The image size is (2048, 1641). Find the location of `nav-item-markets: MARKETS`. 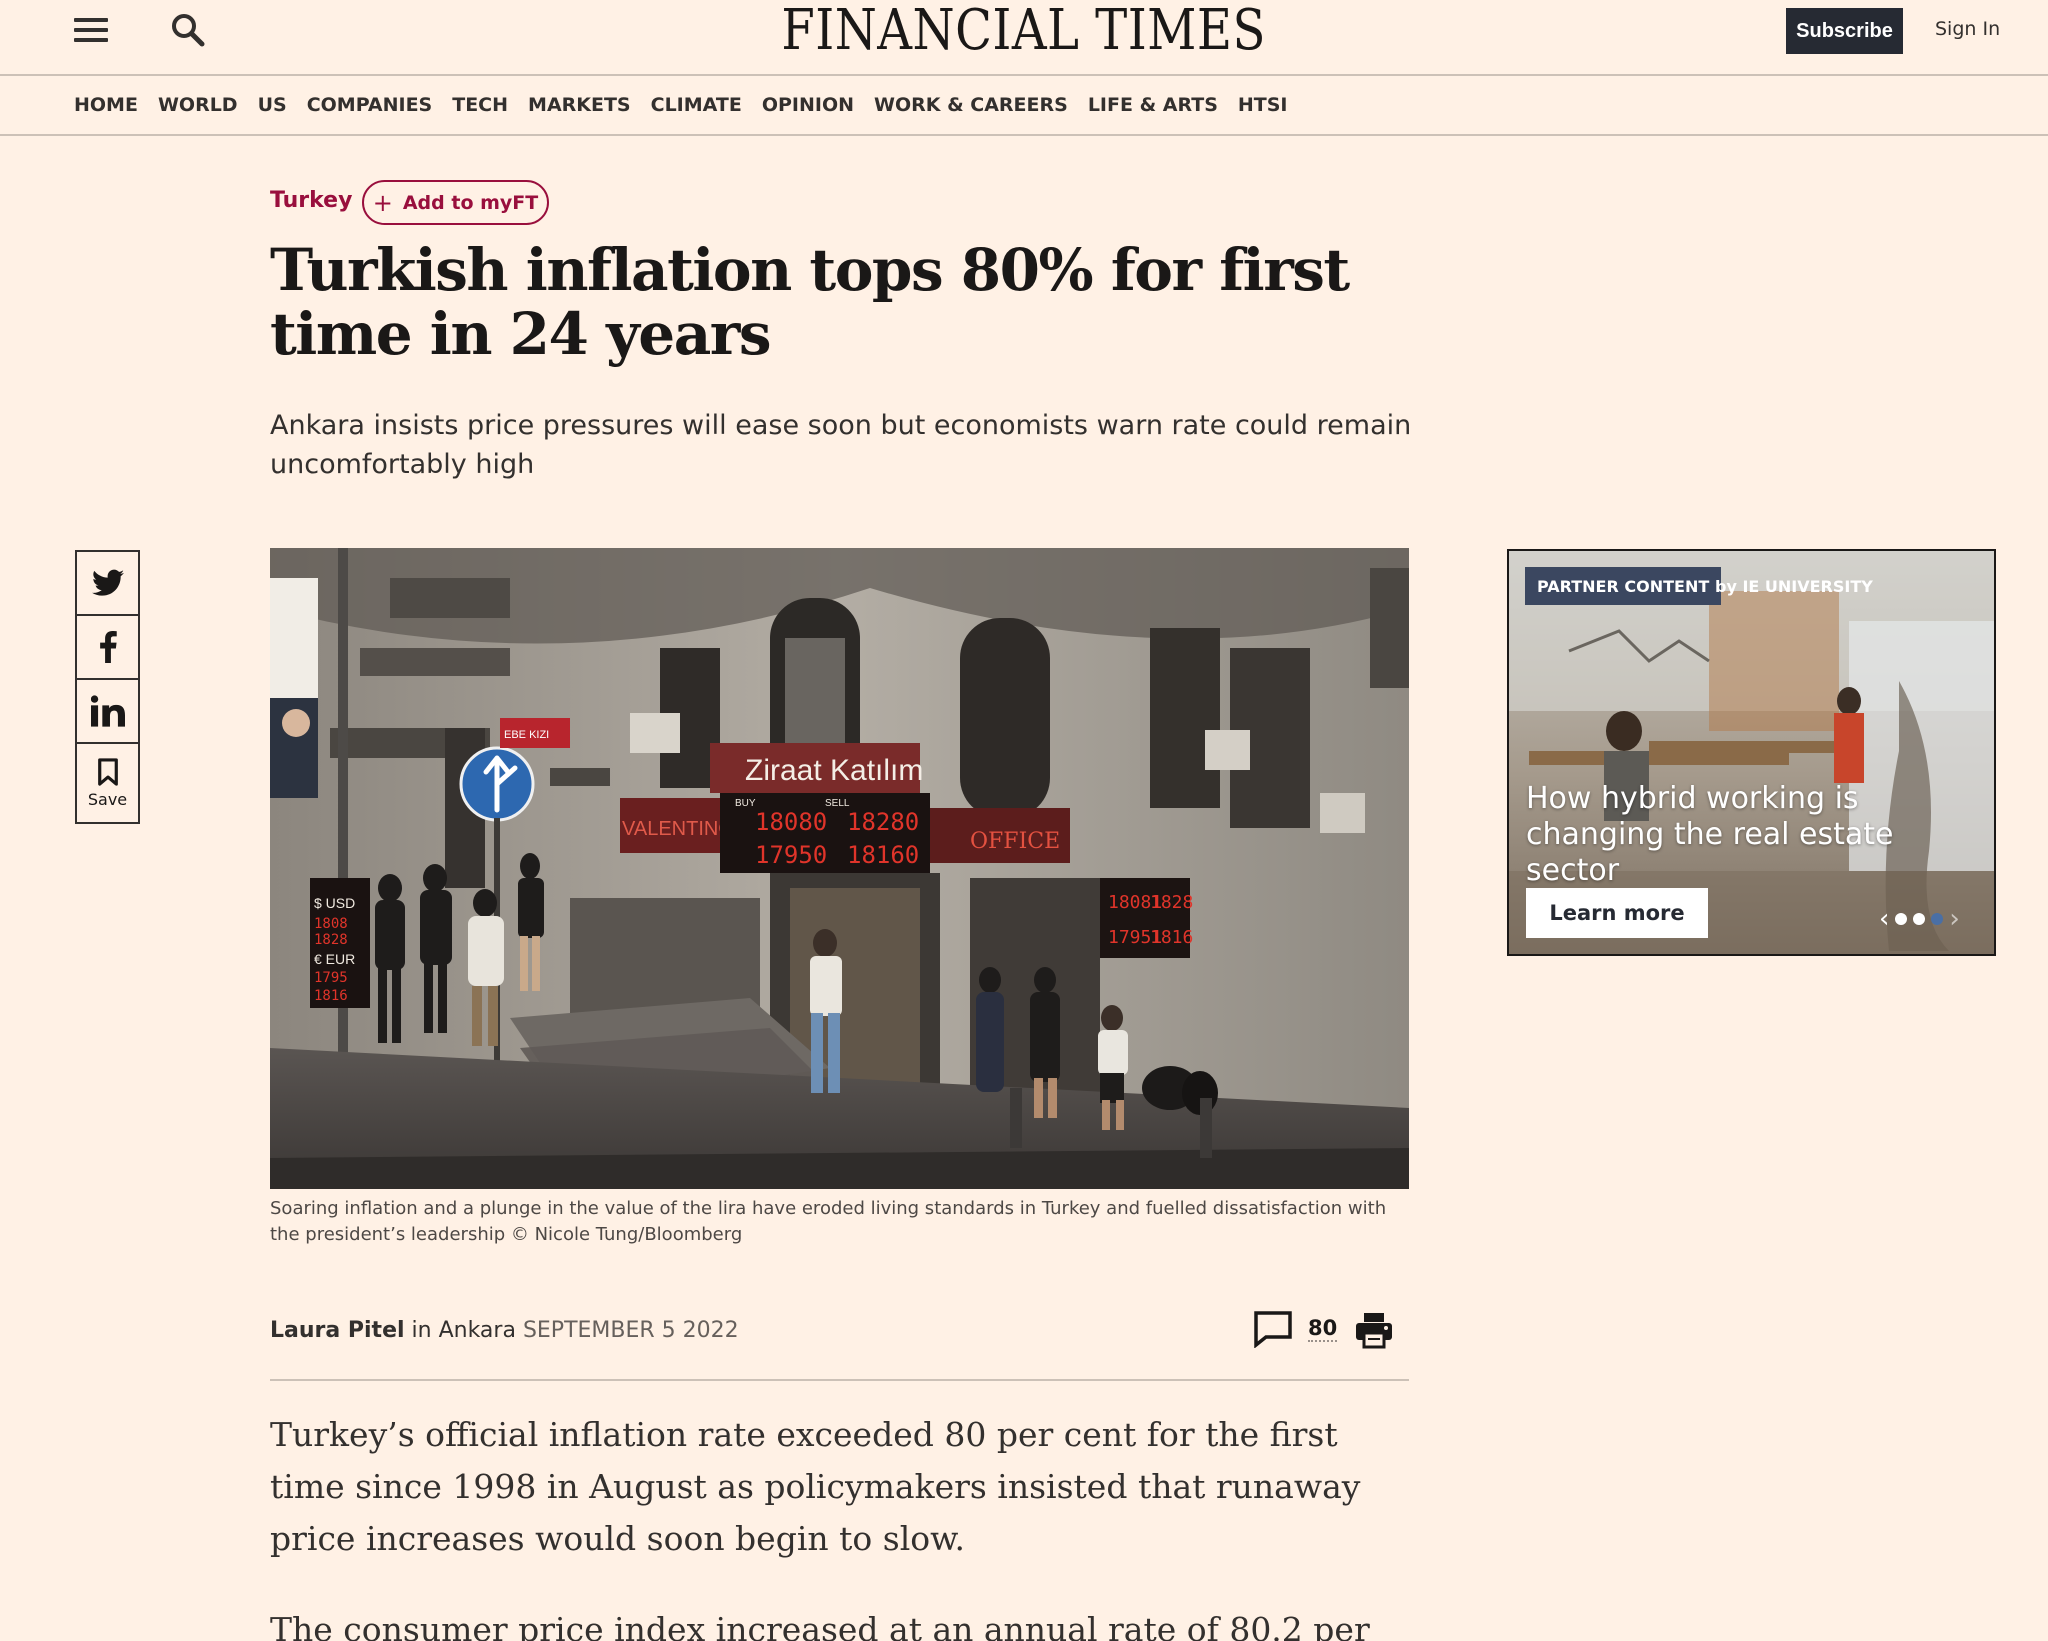

nav-item-markets: MARKETS is located at coordinates (579, 105).